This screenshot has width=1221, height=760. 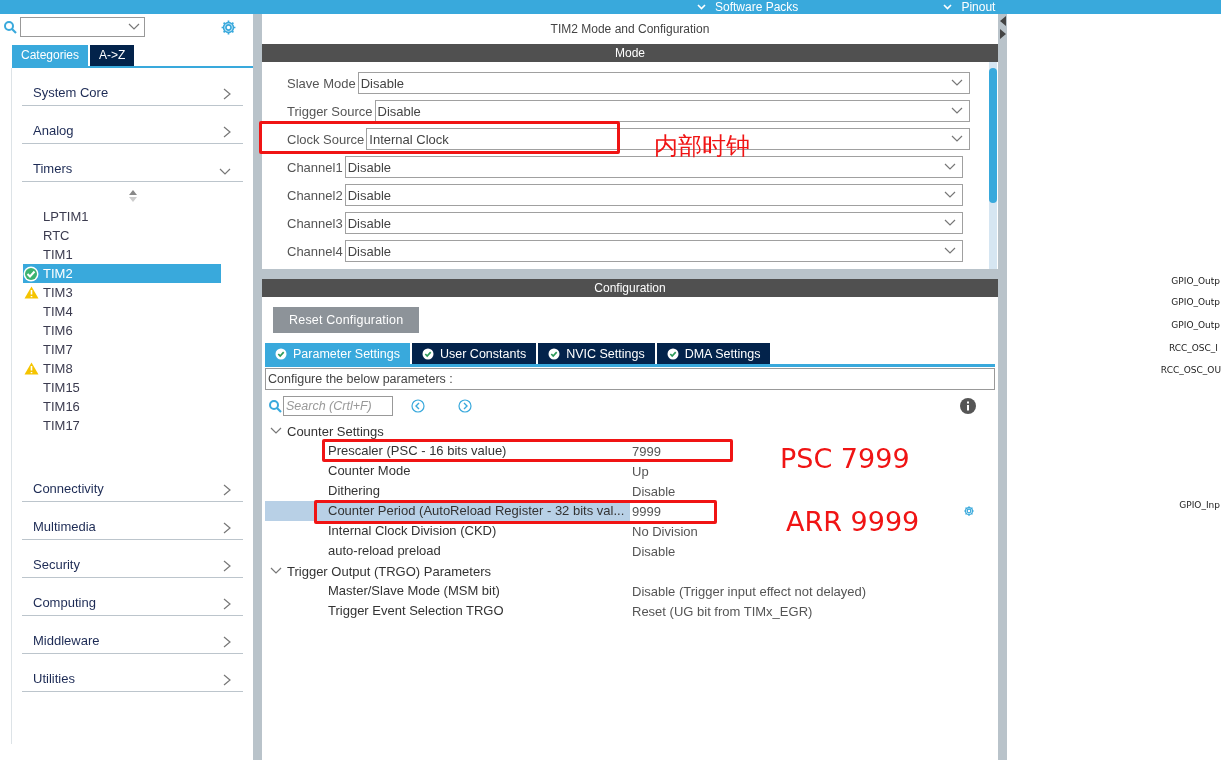 What do you see at coordinates (713, 353) in the screenshot?
I see `settings-tab: DMA Settings` at bounding box center [713, 353].